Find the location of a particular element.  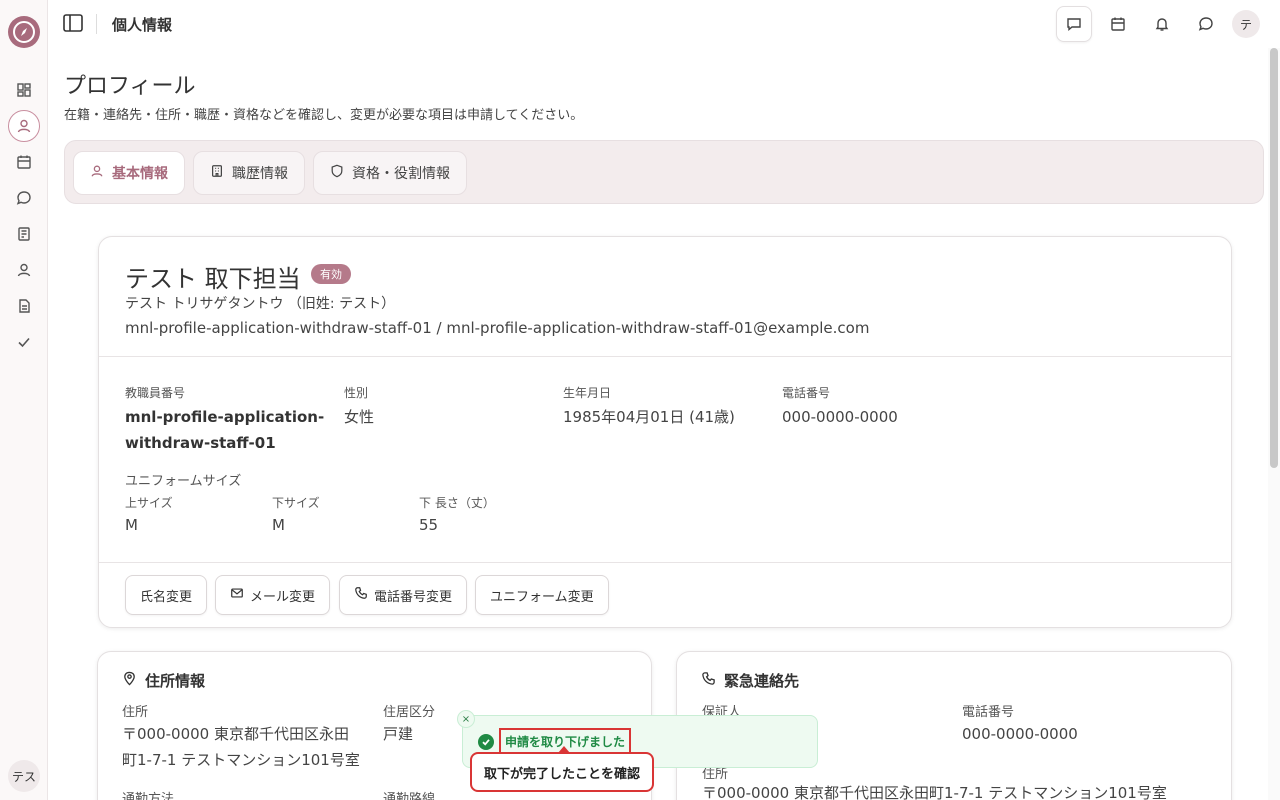

tab-label: 資格・役割情報 is located at coordinates (401, 174).